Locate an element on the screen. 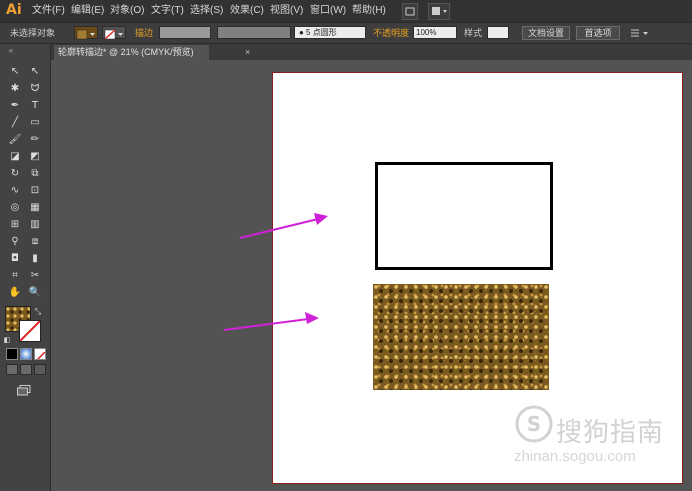  svg-text: S is located at coordinates (534, 424).